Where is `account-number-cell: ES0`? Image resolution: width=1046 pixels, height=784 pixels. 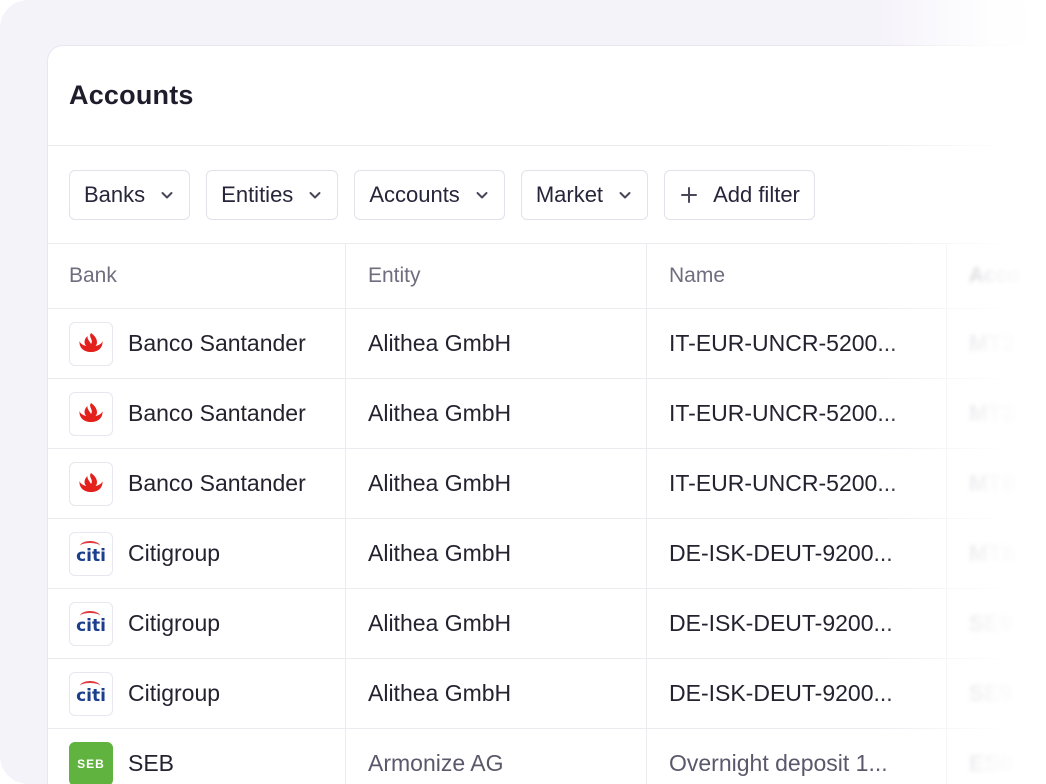 account-number-cell: ES0 is located at coordinates (991, 763).